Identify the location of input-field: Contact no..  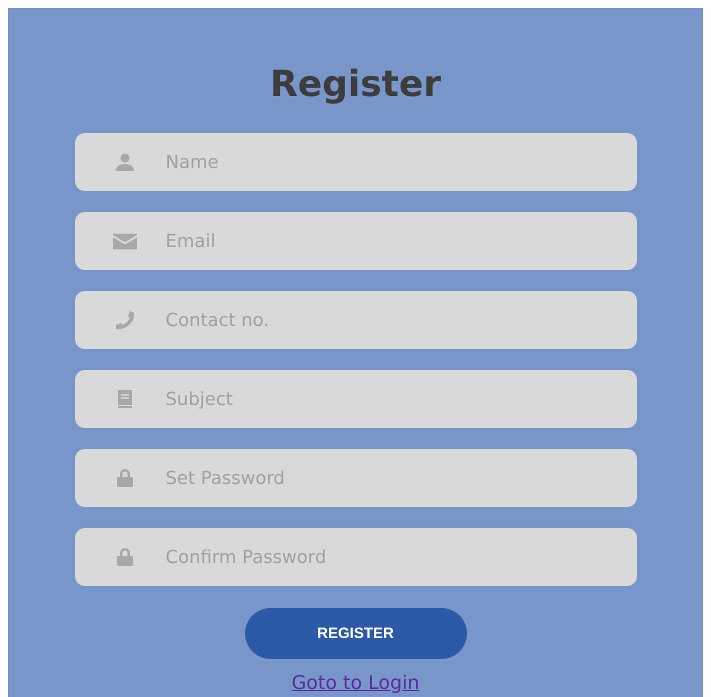
(355, 320).